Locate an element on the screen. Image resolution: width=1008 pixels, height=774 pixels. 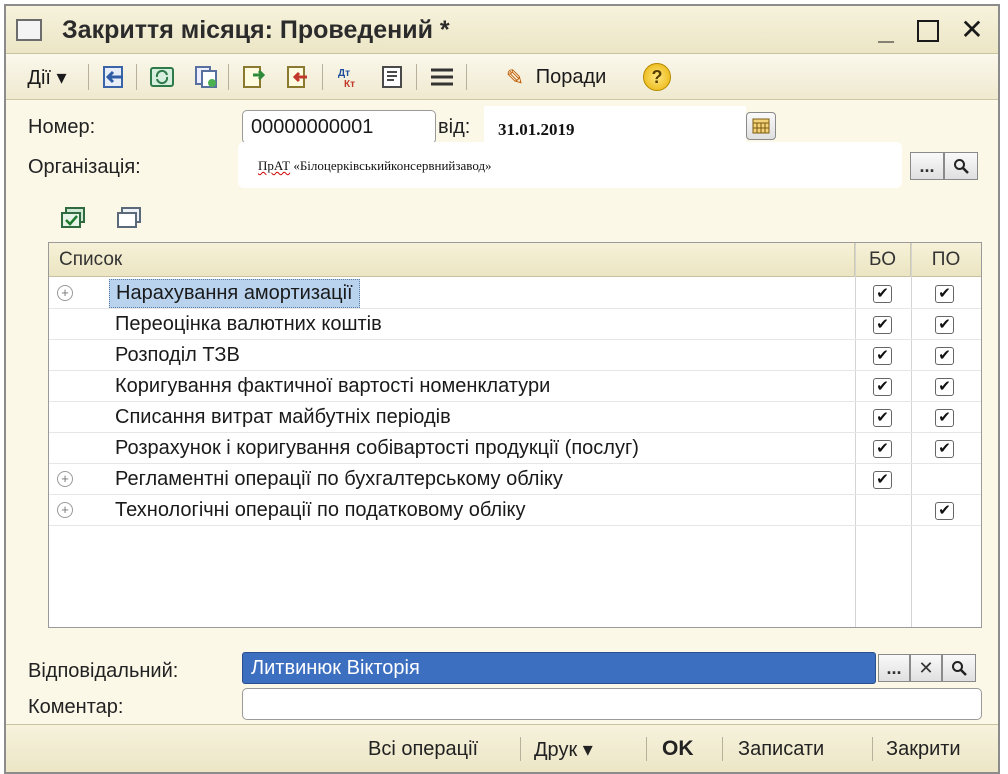
table-row: Списання витрат майбутніх періодів ✔ ✔ is located at coordinates (515, 417).